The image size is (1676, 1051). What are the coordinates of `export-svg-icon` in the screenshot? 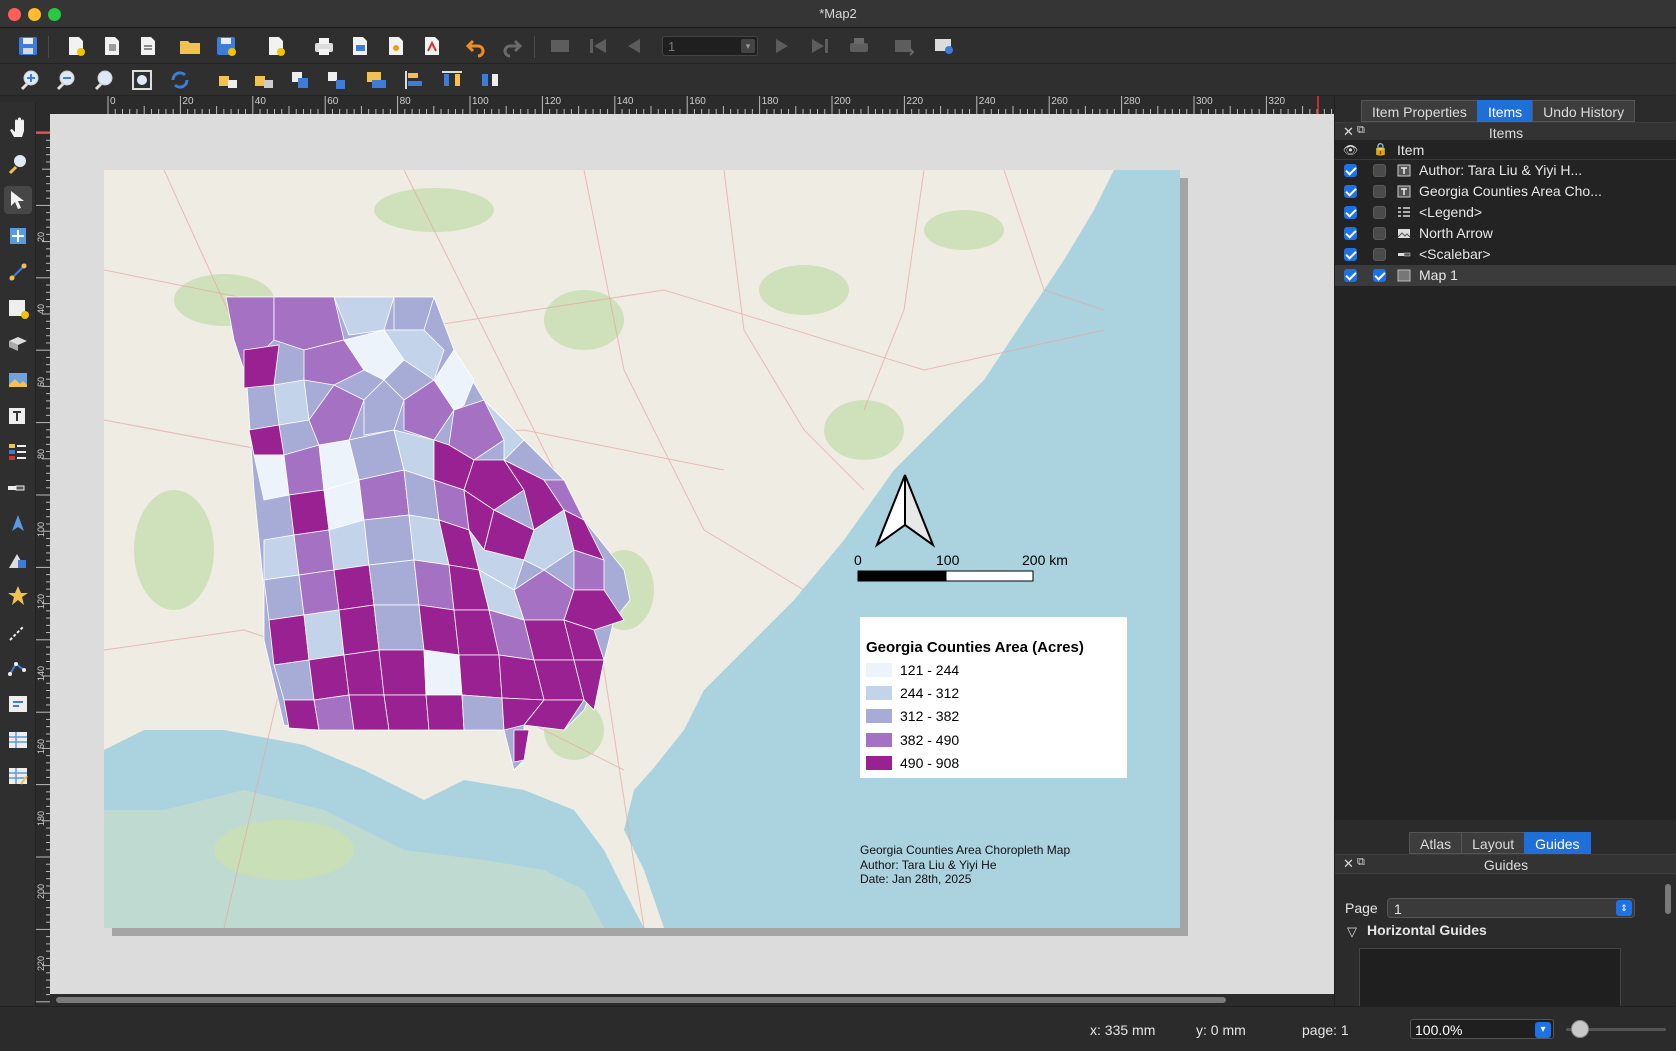 It's located at (396, 46).